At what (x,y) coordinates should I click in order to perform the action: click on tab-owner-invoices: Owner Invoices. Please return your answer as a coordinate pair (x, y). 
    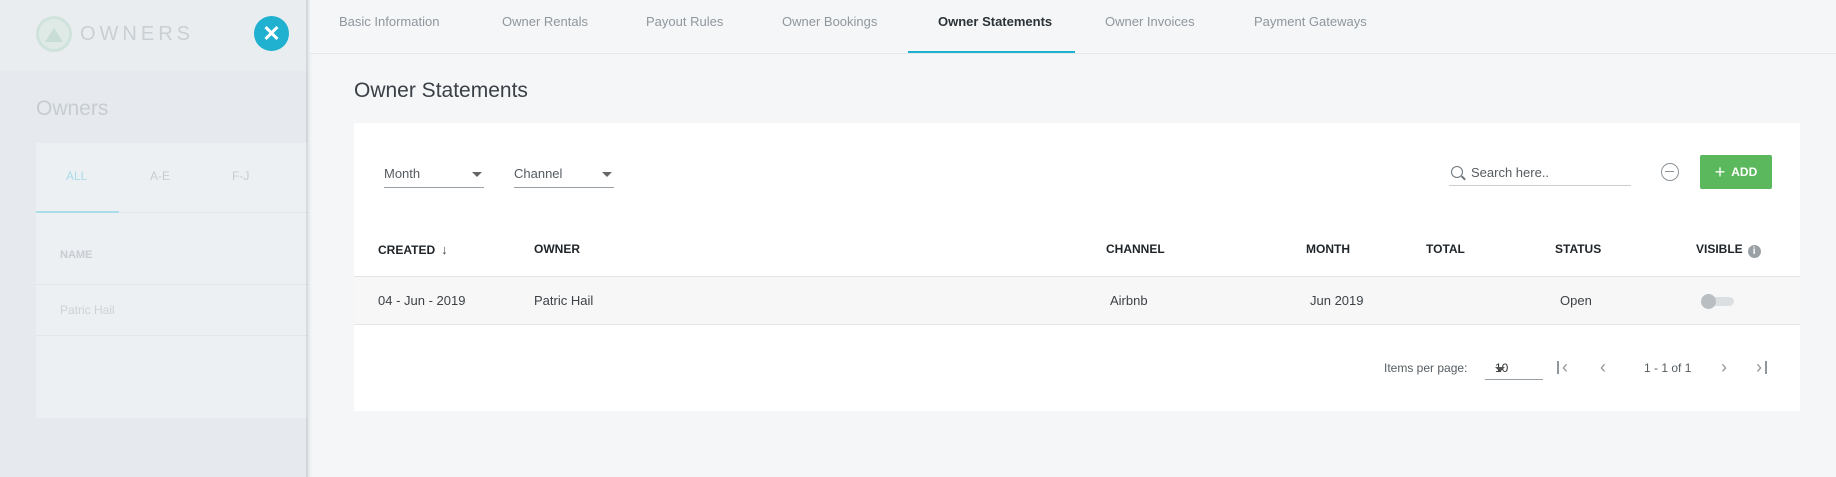
    Looking at the image, I should click on (1150, 21).